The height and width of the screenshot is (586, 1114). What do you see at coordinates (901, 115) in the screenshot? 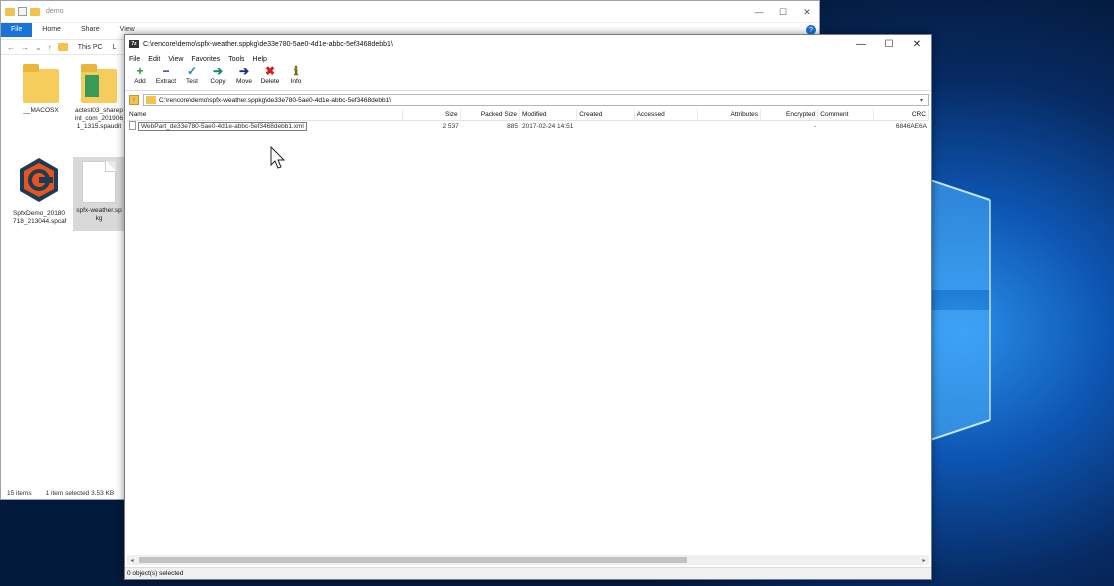
I see `column-crc: CRC` at bounding box center [901, 115].